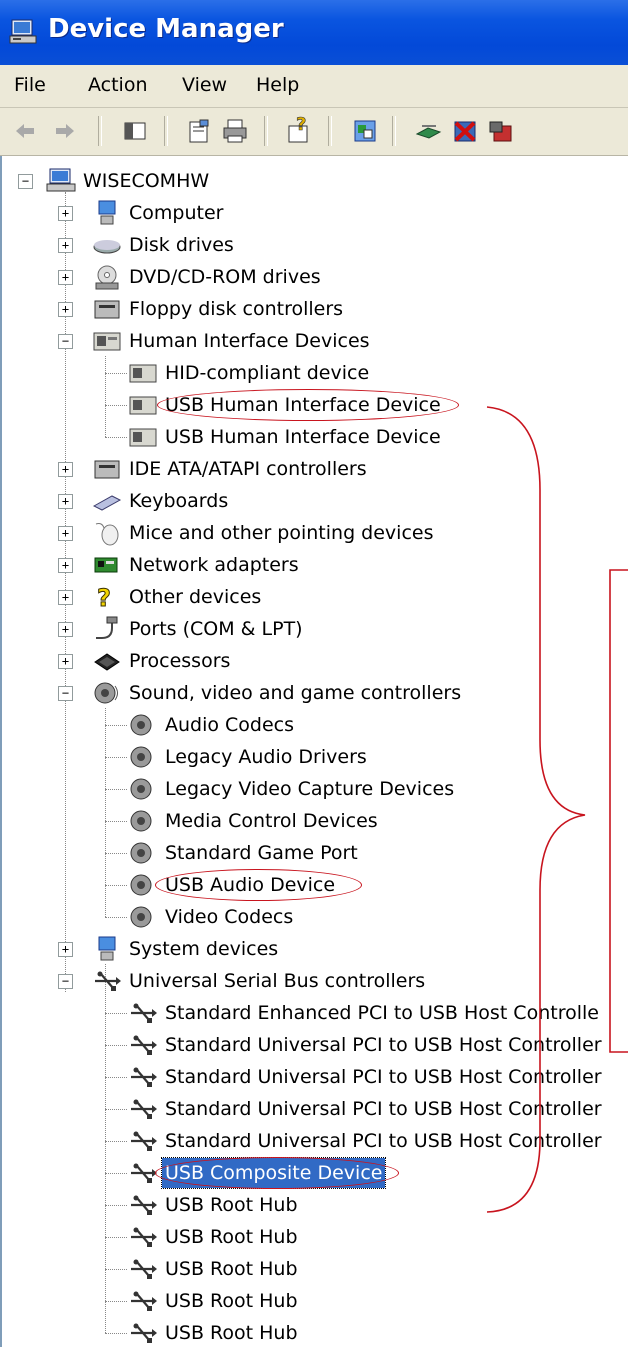 The image size is (628, 1348). I want to click on show-hide-tree-icon, so click(135, 131).